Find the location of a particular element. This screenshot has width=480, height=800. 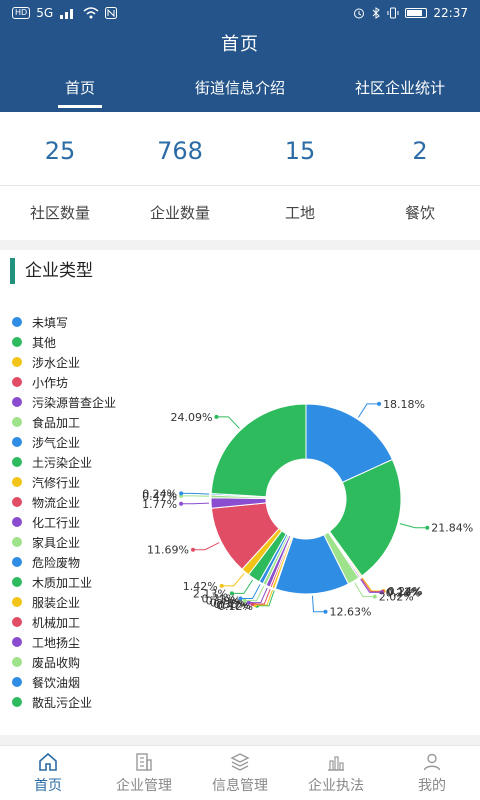

battery-icon is located at coordinates (416, 13).